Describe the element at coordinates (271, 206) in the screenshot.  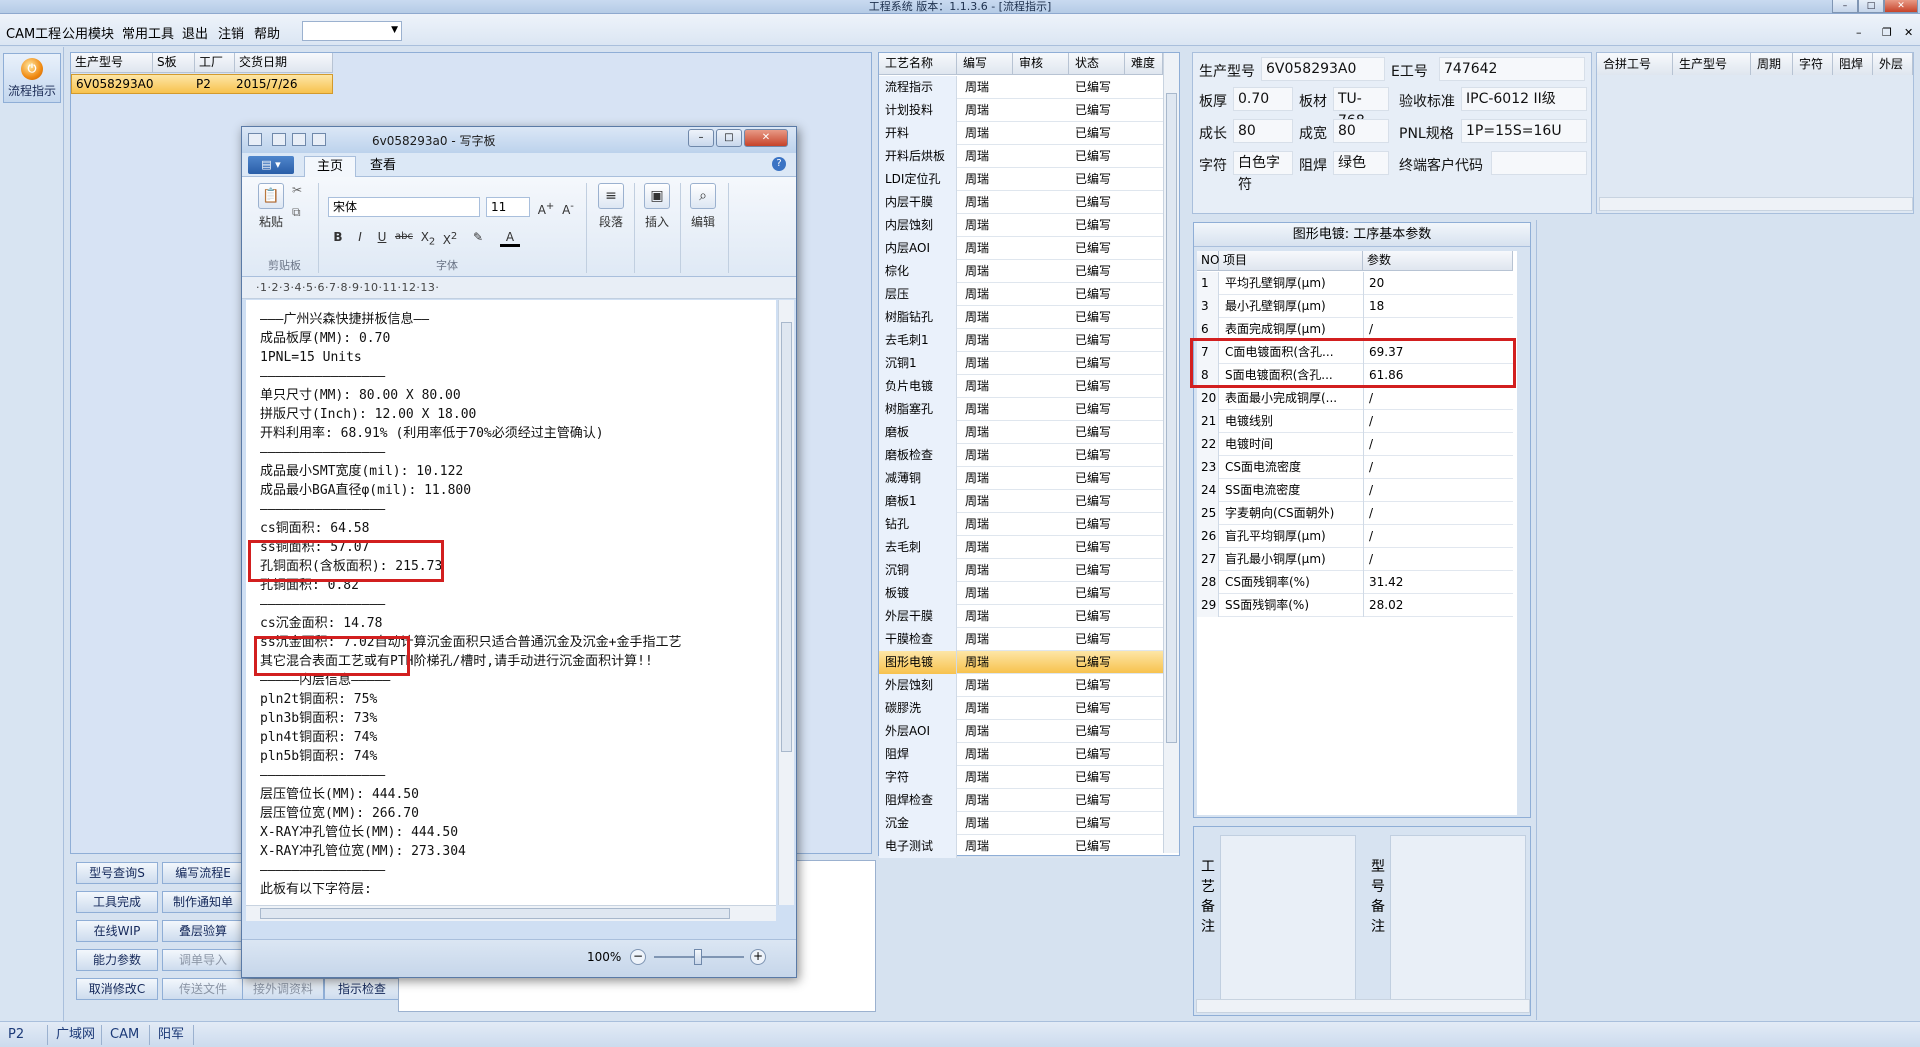
I see `paste-button: 📋 粘贴` at that location.